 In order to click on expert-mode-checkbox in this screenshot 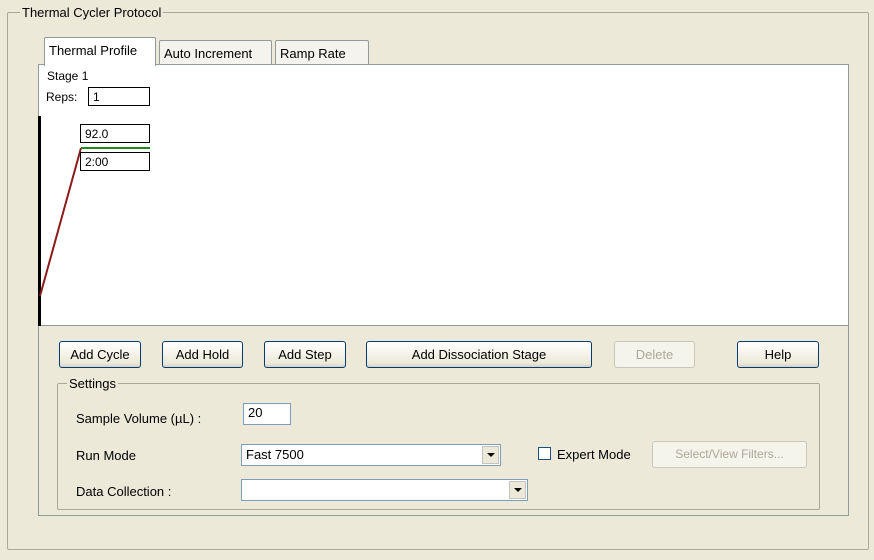, I will do `click(544, 453)`.